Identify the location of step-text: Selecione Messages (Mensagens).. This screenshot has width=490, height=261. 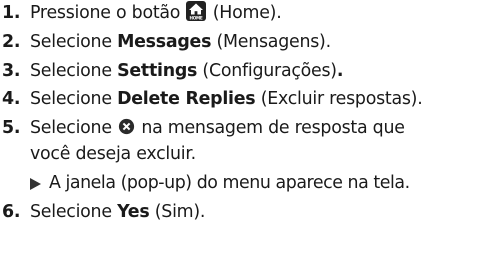
(180, 41).